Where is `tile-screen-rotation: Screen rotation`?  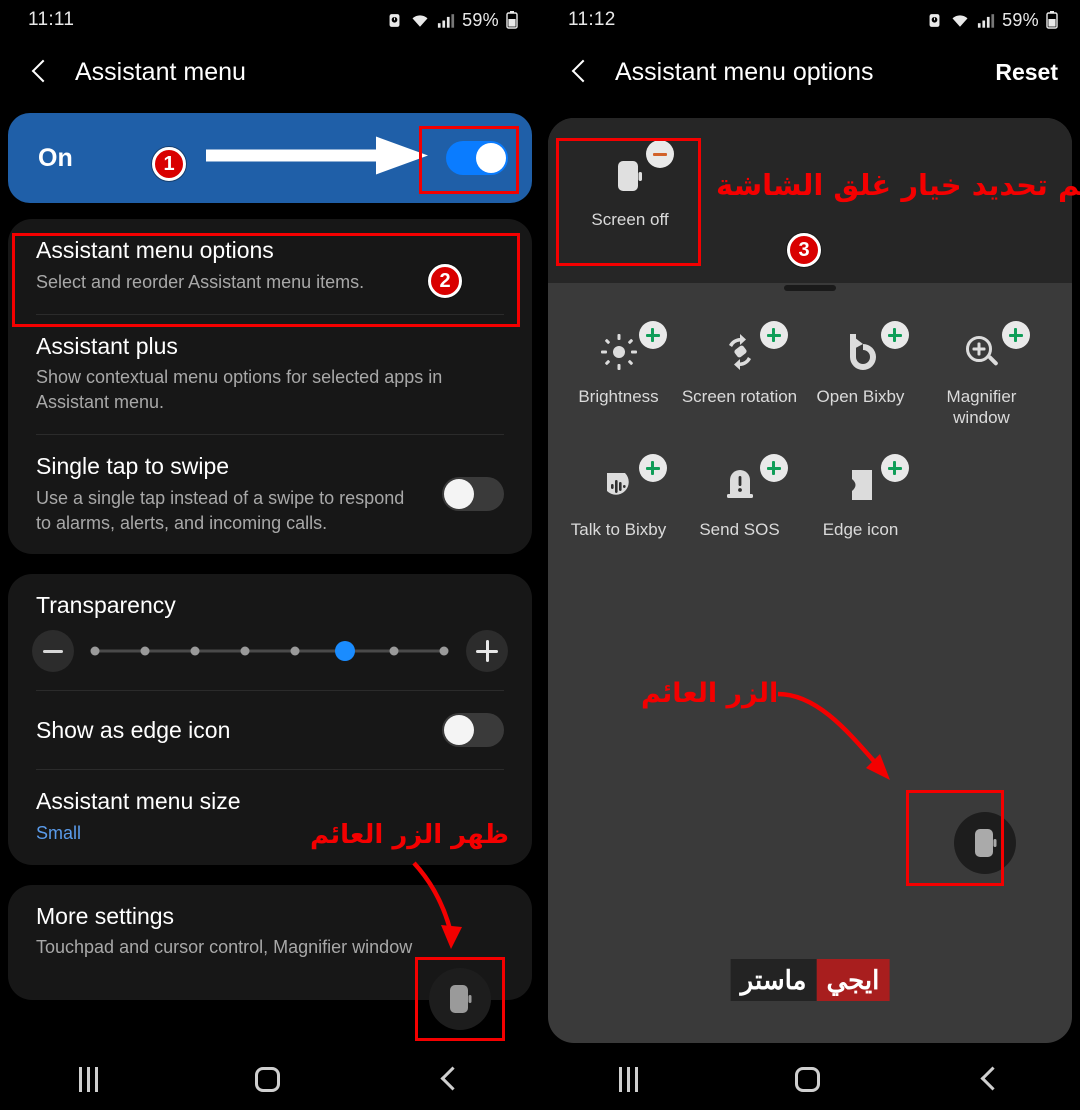 tile-screen-rotation: Screen rotation is located at coordinates (740, 374).